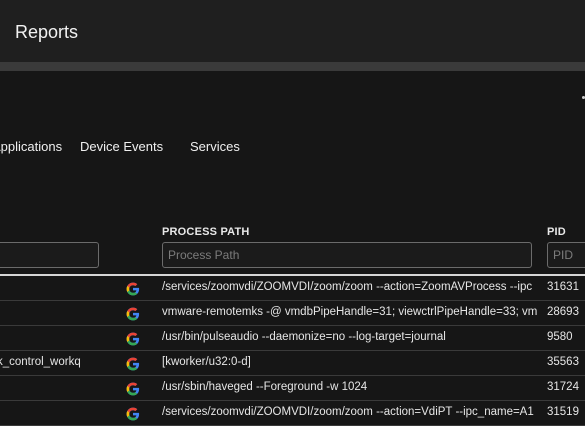 This screenshot has width=585, height=426. What do you see at coordinates (31, 146) in the screenshot?
I see `tab-applications: Applications` at bounding box center [31, 146].